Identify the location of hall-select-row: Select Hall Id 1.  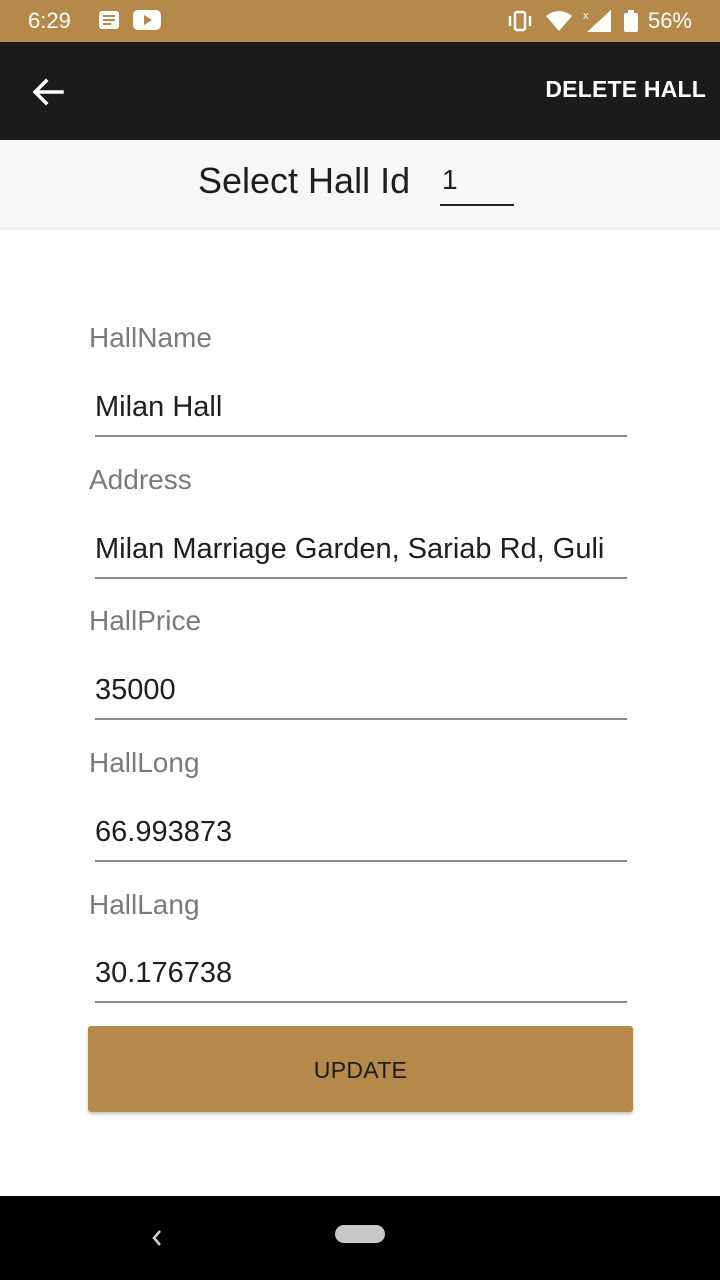
(360, 184).